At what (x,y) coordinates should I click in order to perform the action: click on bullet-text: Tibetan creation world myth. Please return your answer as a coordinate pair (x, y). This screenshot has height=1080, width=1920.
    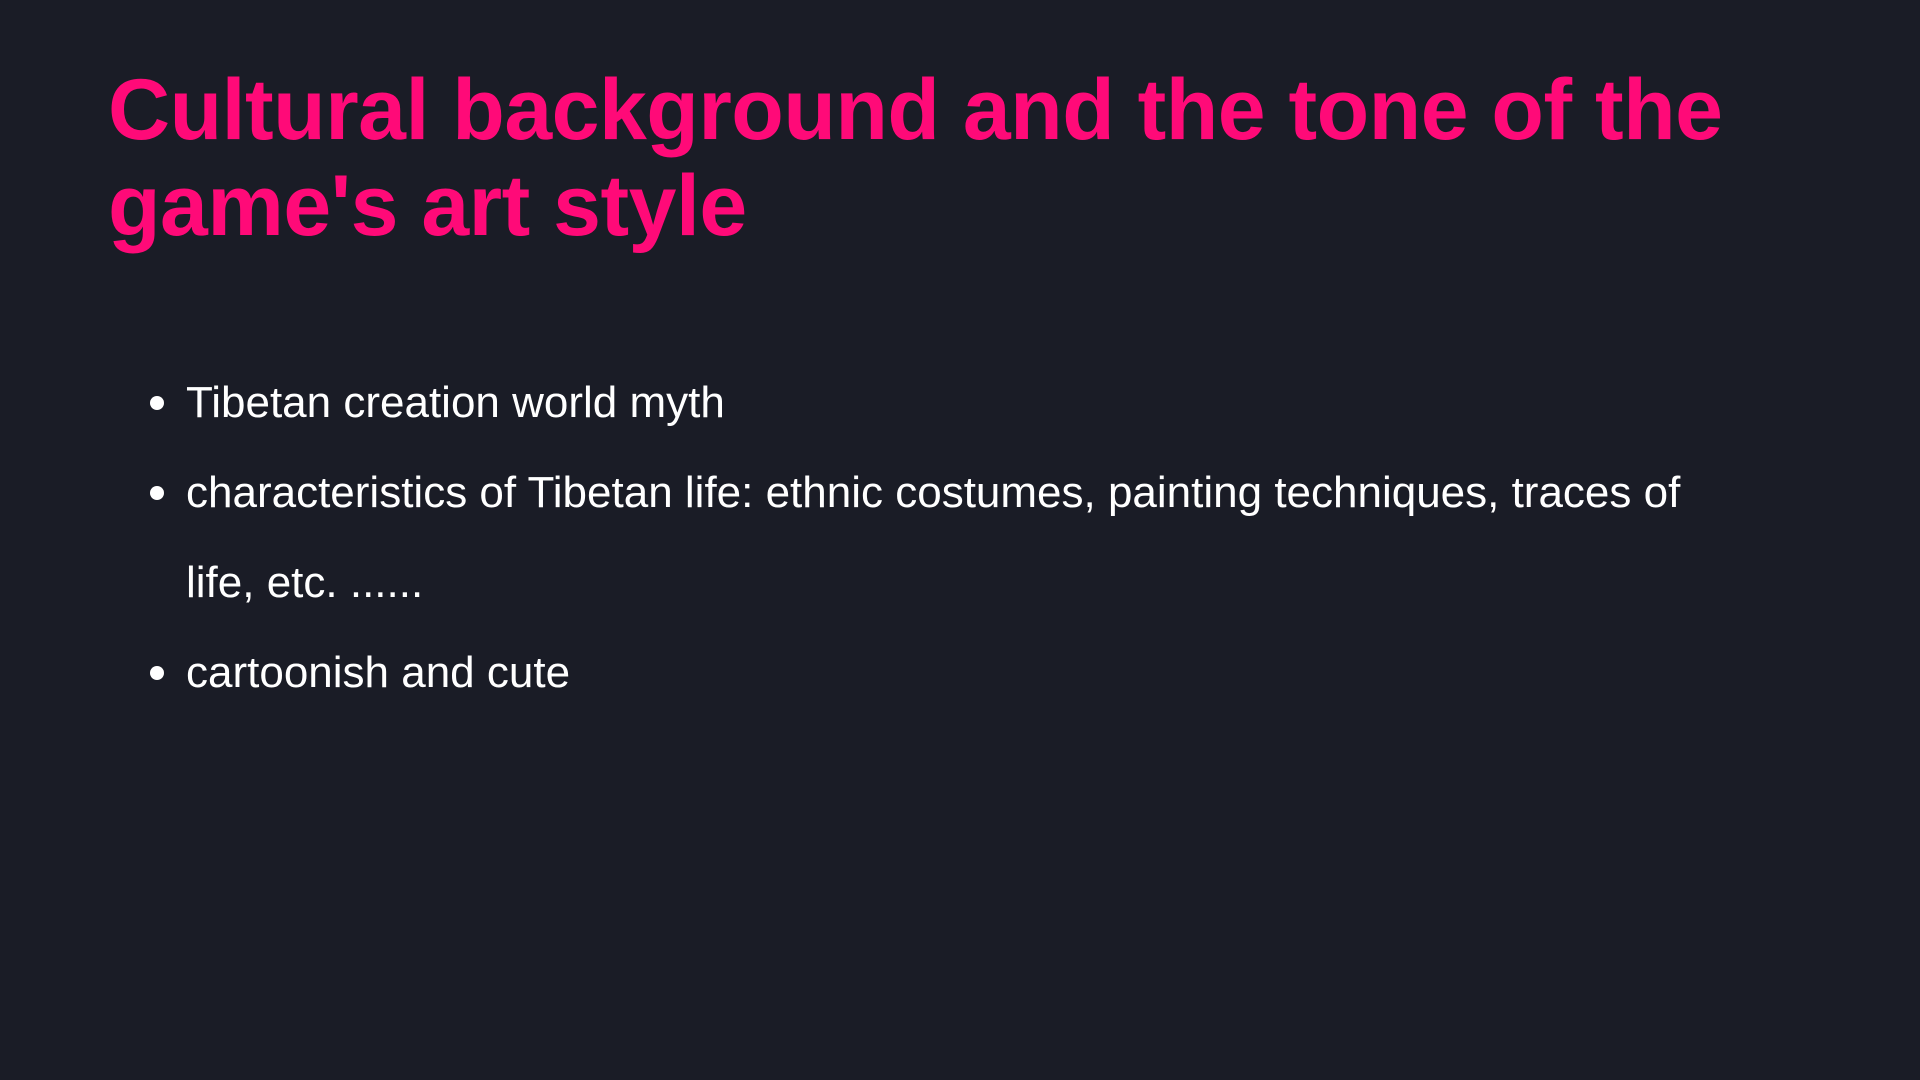
    Looking at the image, I should click on (455, 402).